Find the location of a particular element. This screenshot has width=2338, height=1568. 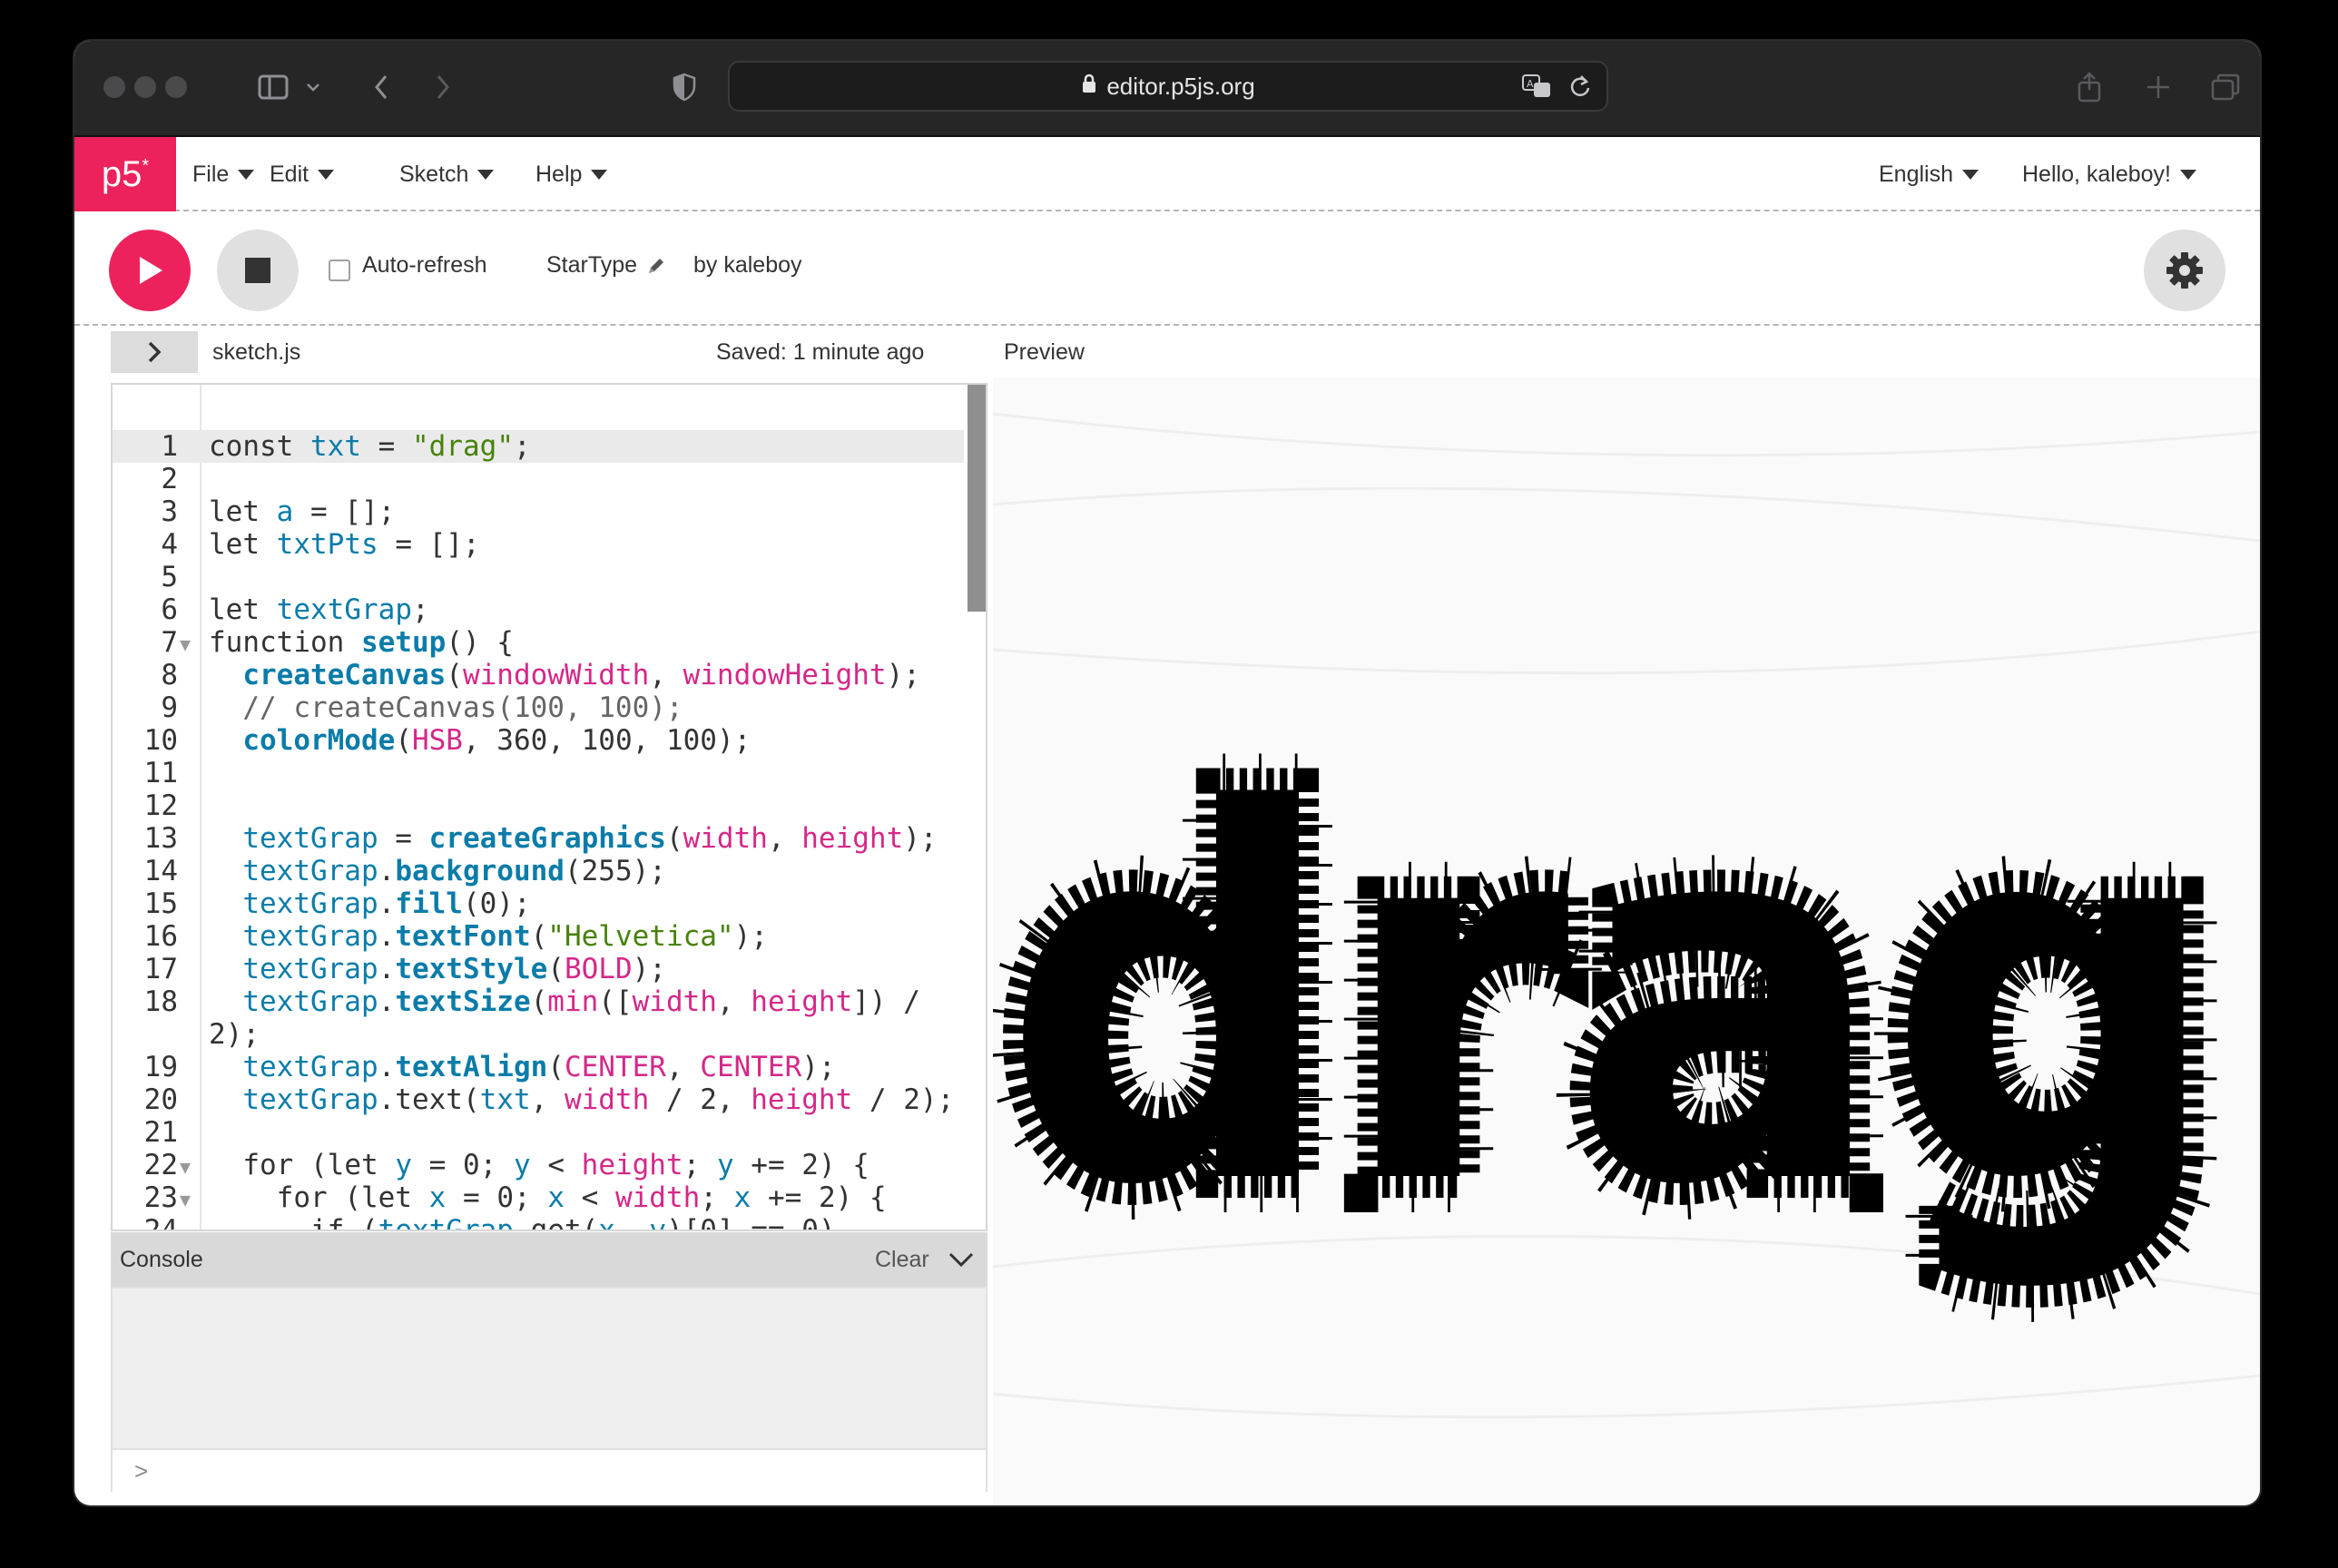

code-line: 7 ▼ function setup() { is located at coordinates (538, 642).